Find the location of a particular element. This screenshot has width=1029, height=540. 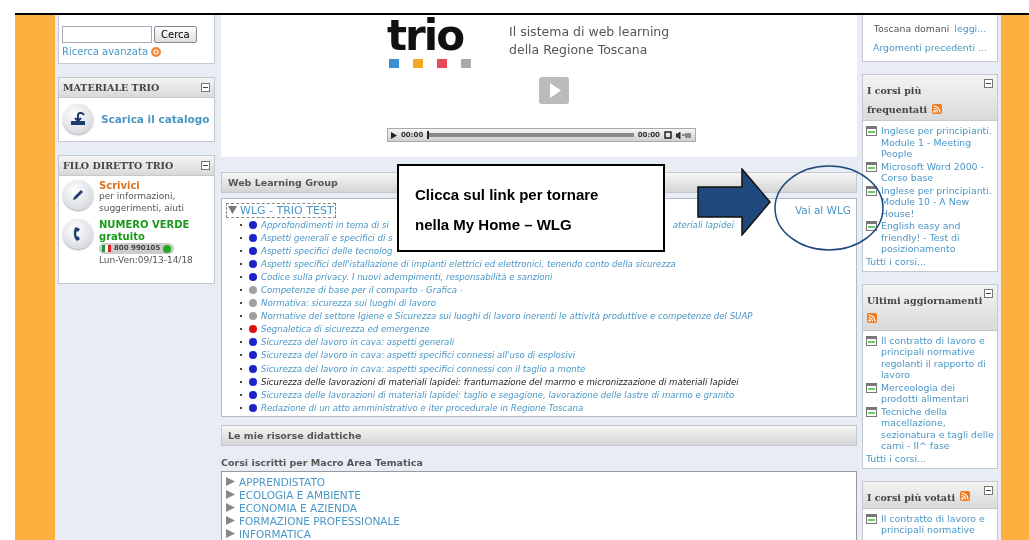

download-catalog-link: Scarica il catalogo is located at coordinates (155, 119).